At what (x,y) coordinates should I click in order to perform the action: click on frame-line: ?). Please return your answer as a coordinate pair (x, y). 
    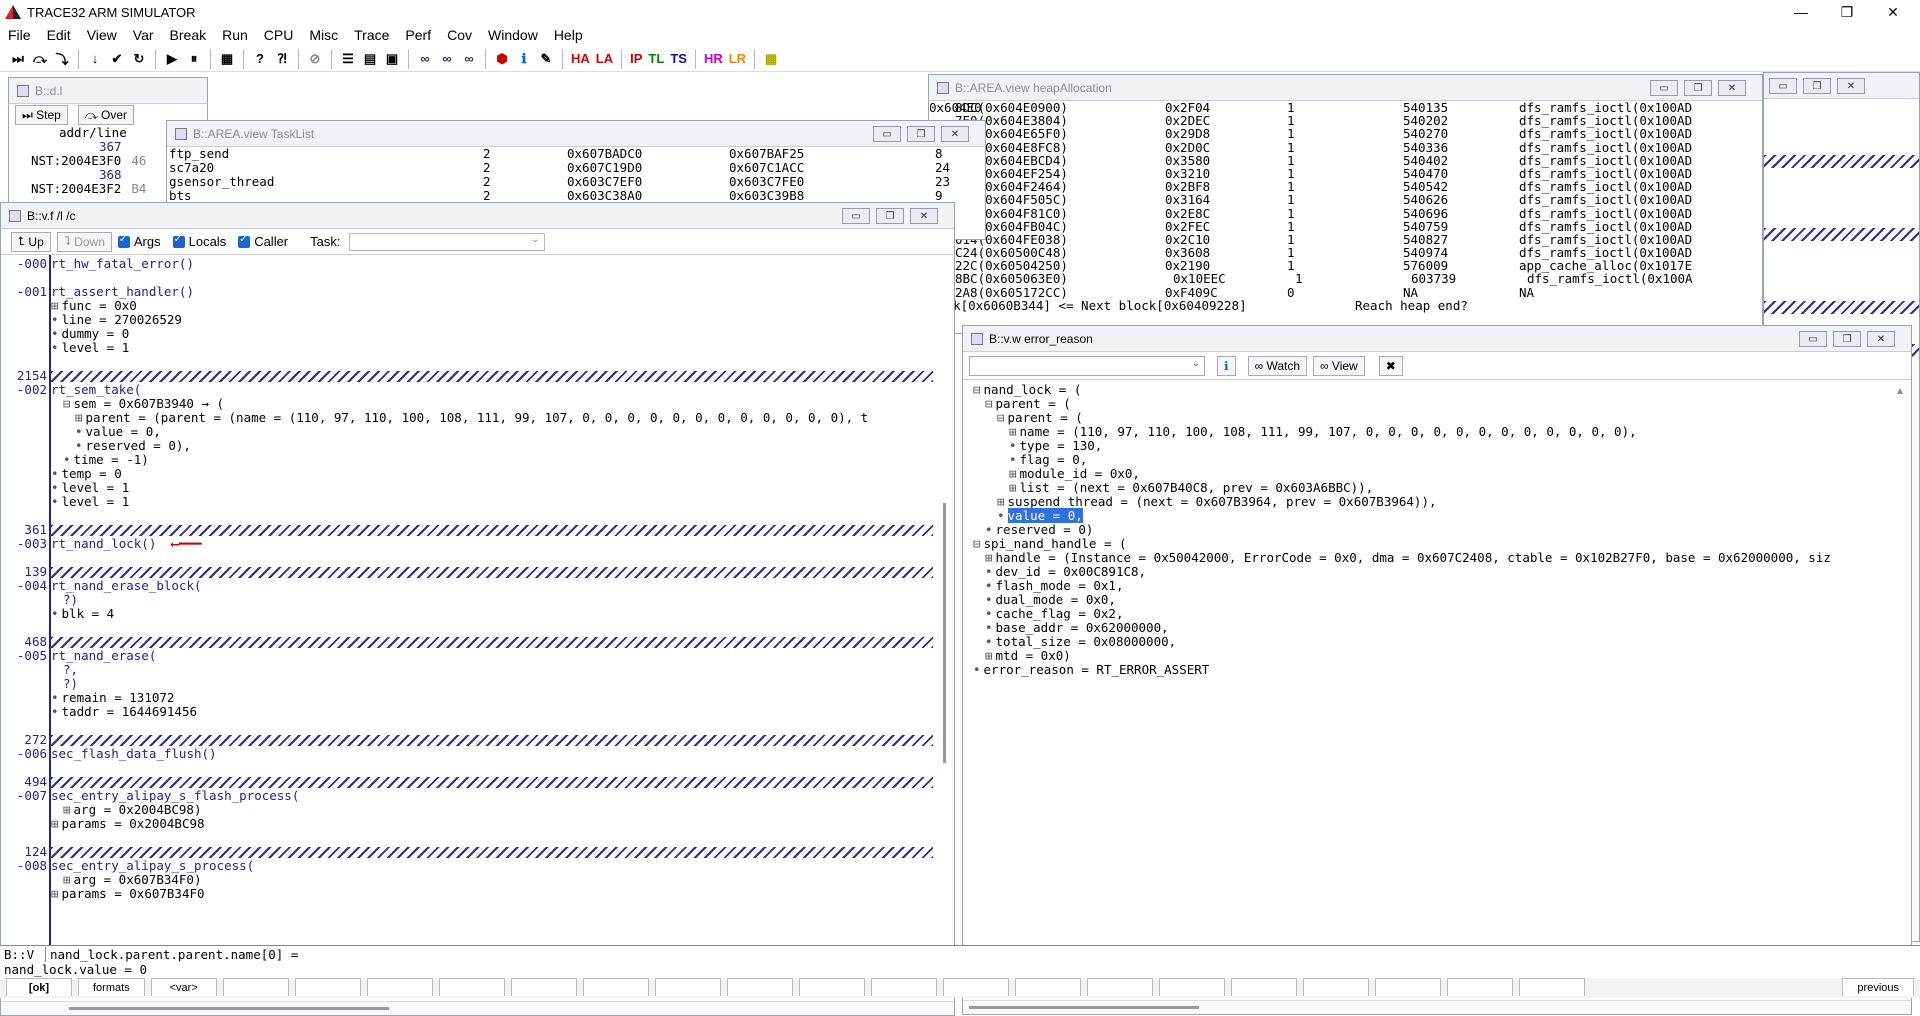
    Looking at the image, I should click on (471, 600).